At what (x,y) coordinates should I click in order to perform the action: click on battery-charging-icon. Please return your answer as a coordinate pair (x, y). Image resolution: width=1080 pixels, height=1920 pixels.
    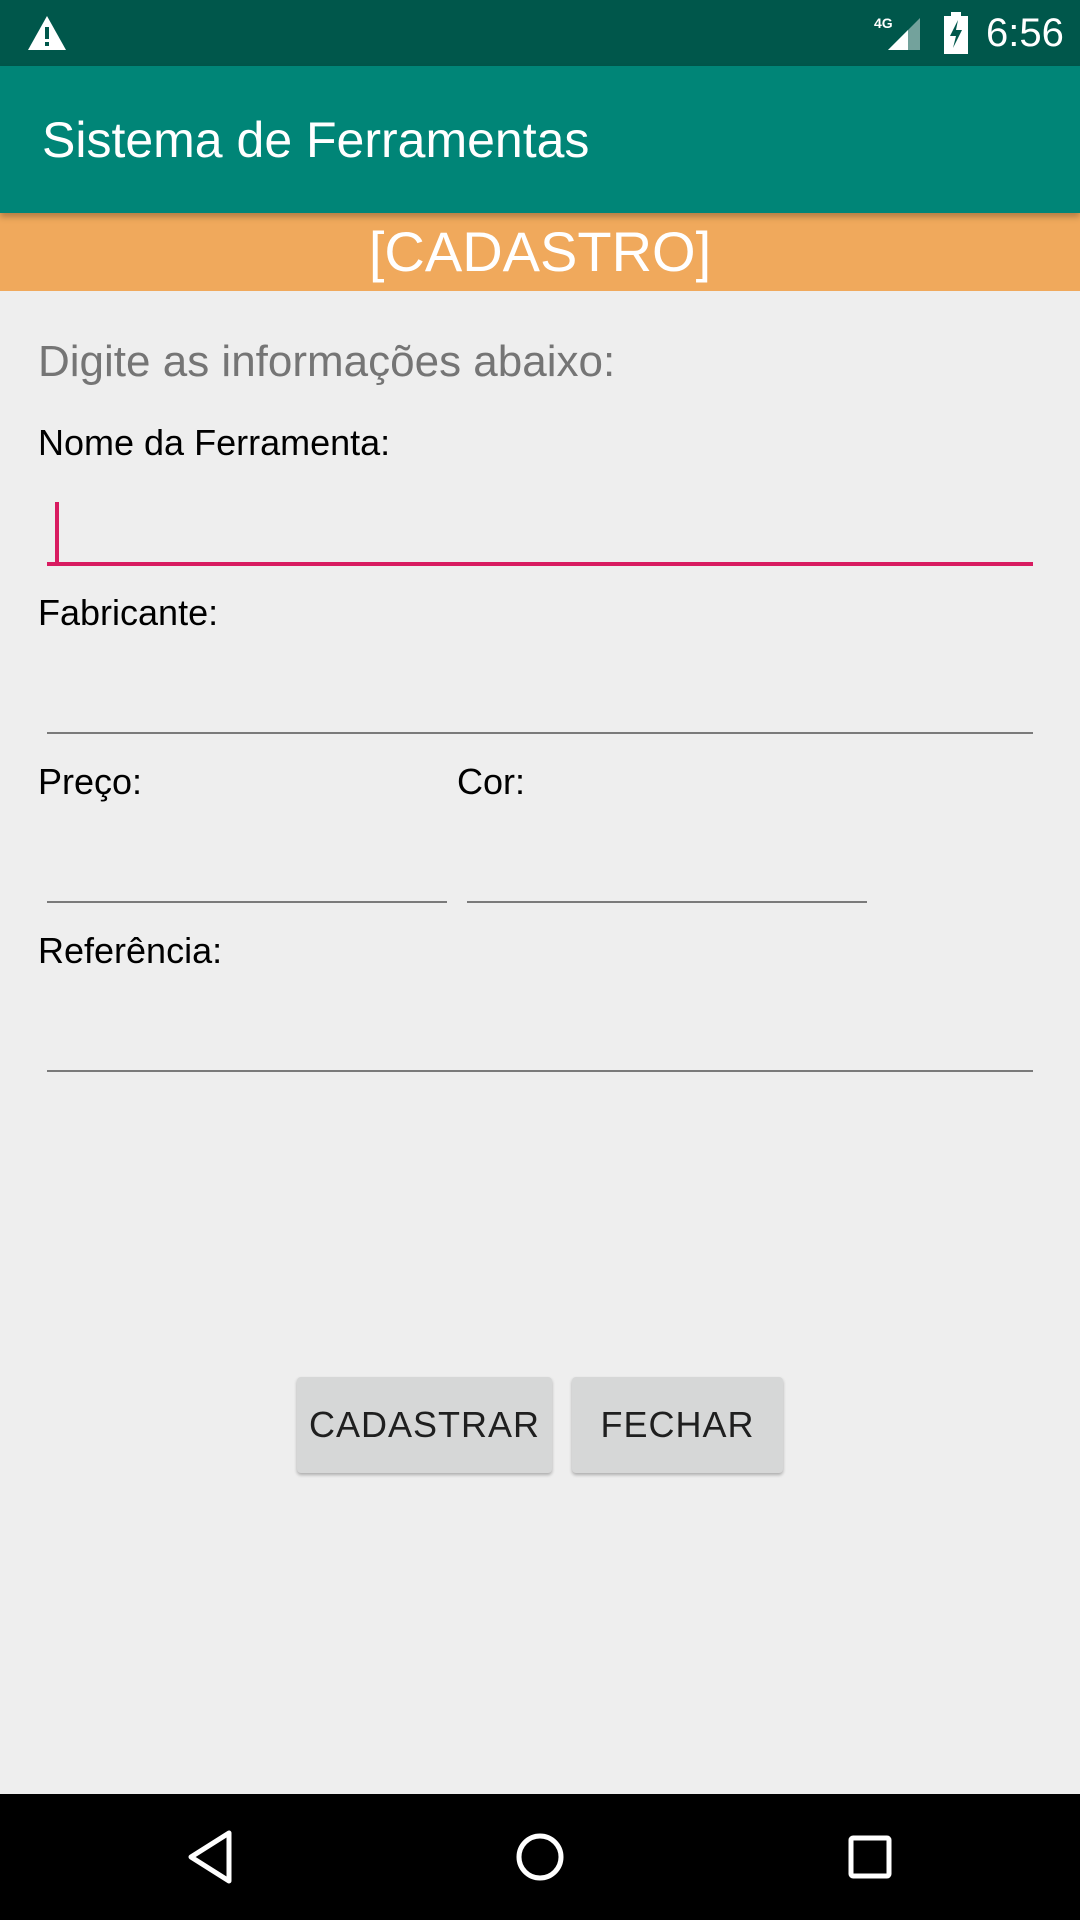
    Looking at the image, I should click on (956, 33).